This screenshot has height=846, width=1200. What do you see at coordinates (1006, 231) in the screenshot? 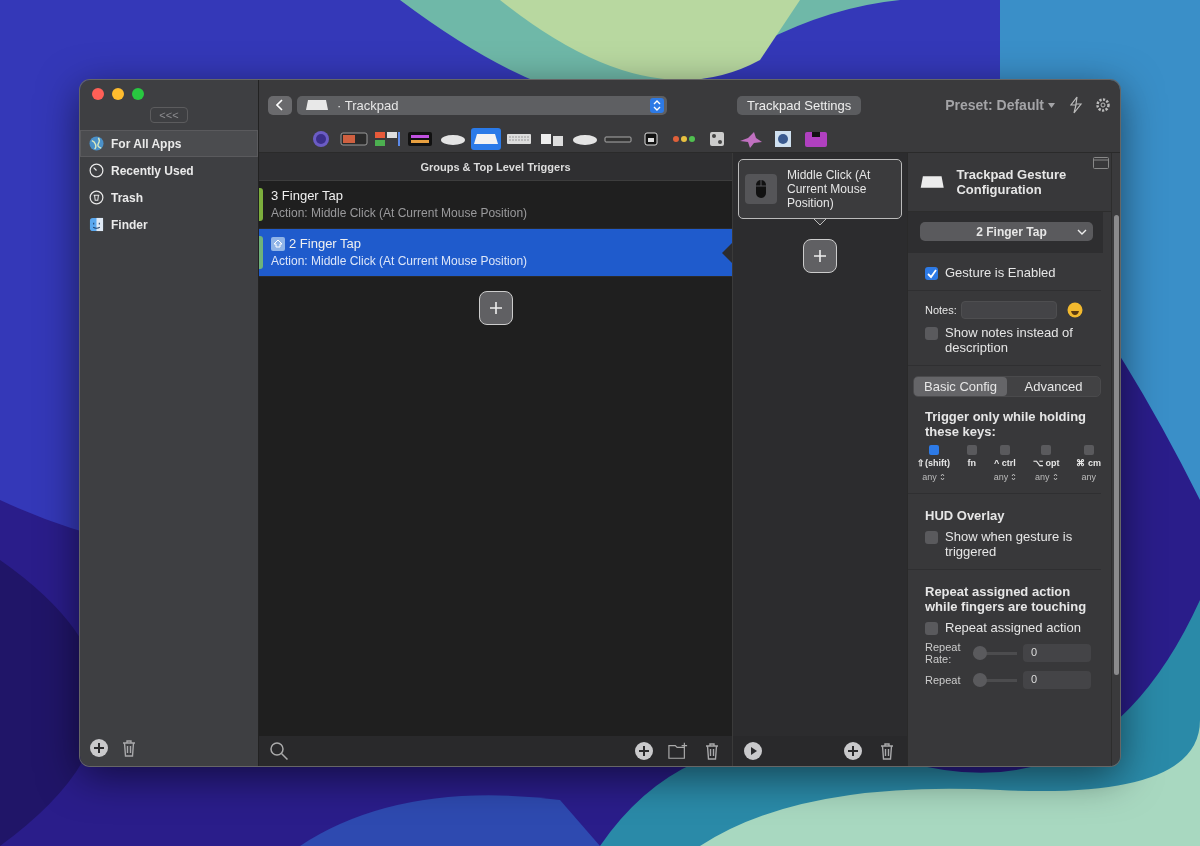
I see `gesture-select: 2 Finger Tap` at bounding box center [1006, 231].